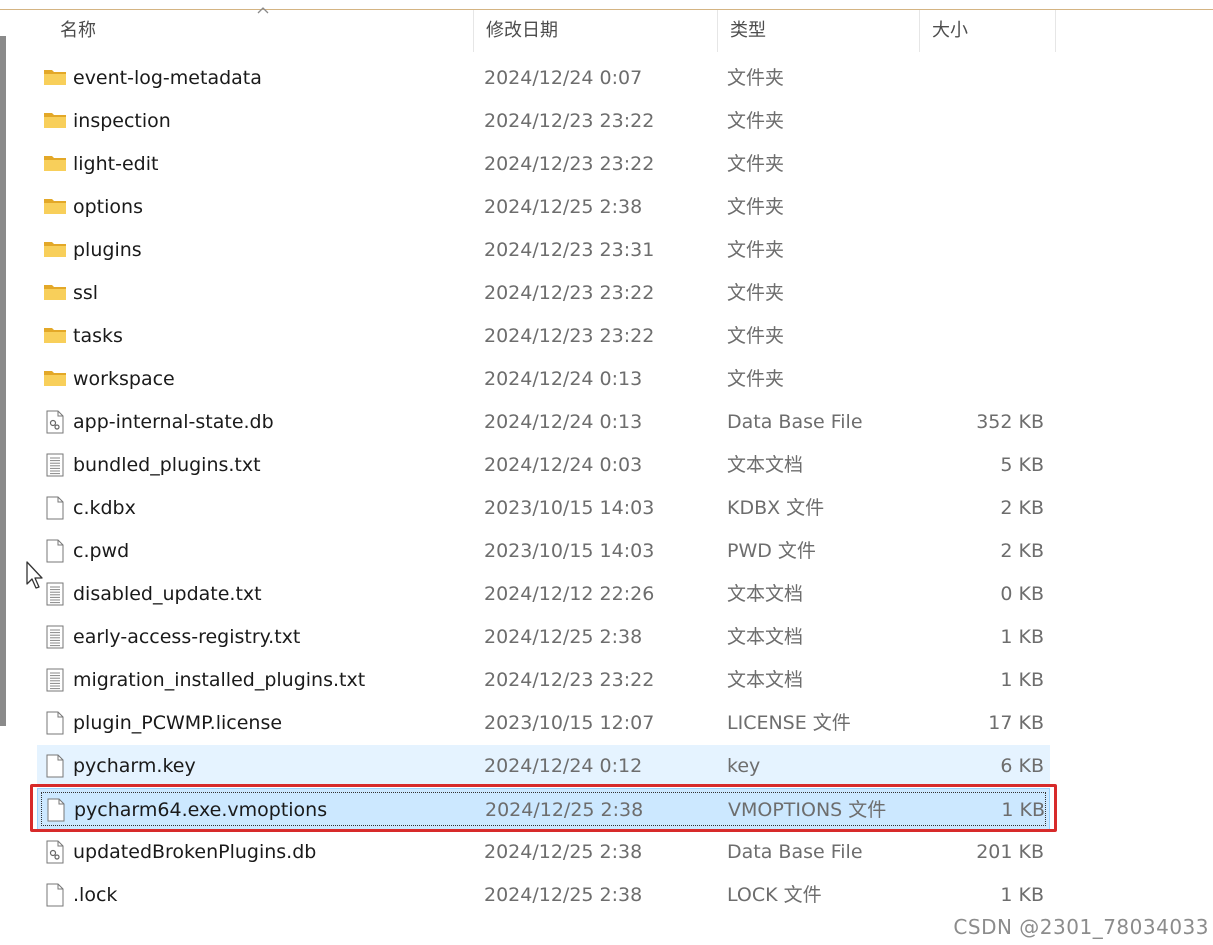 This screenshot has height=945, width=1213. Describe the element at coordinates (101, 551) in the screenshot. I see `file-name: c.pwd` at that location.